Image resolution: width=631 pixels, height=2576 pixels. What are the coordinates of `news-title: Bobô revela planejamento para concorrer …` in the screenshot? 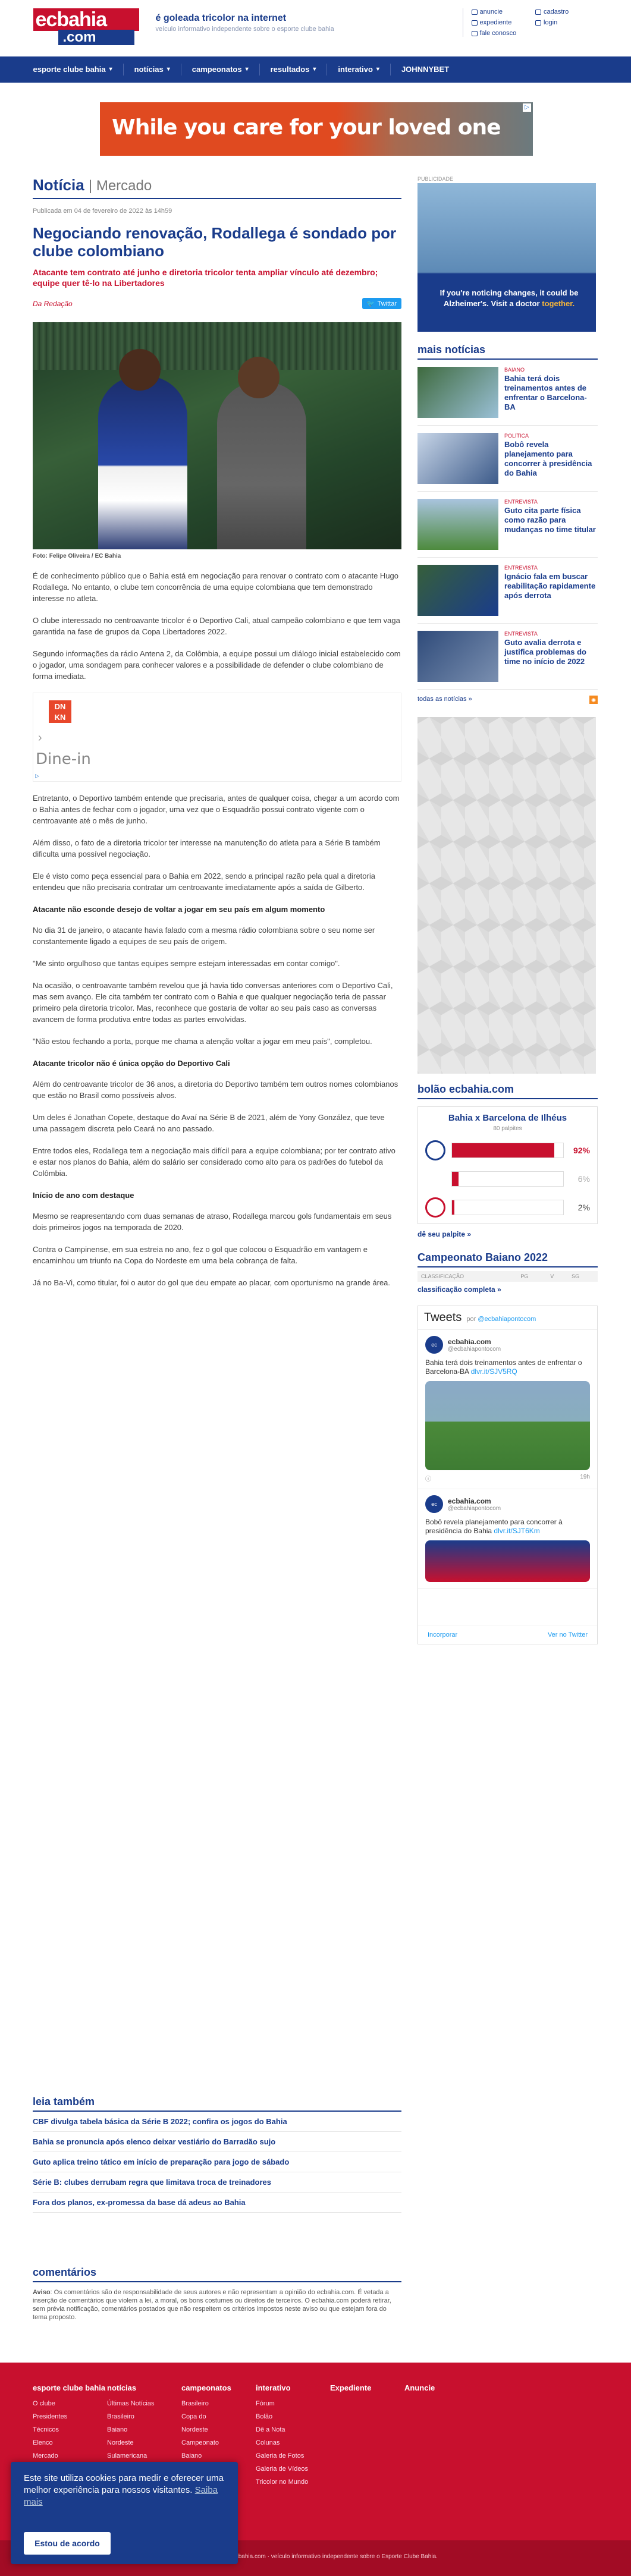 It's located at (551, 459).